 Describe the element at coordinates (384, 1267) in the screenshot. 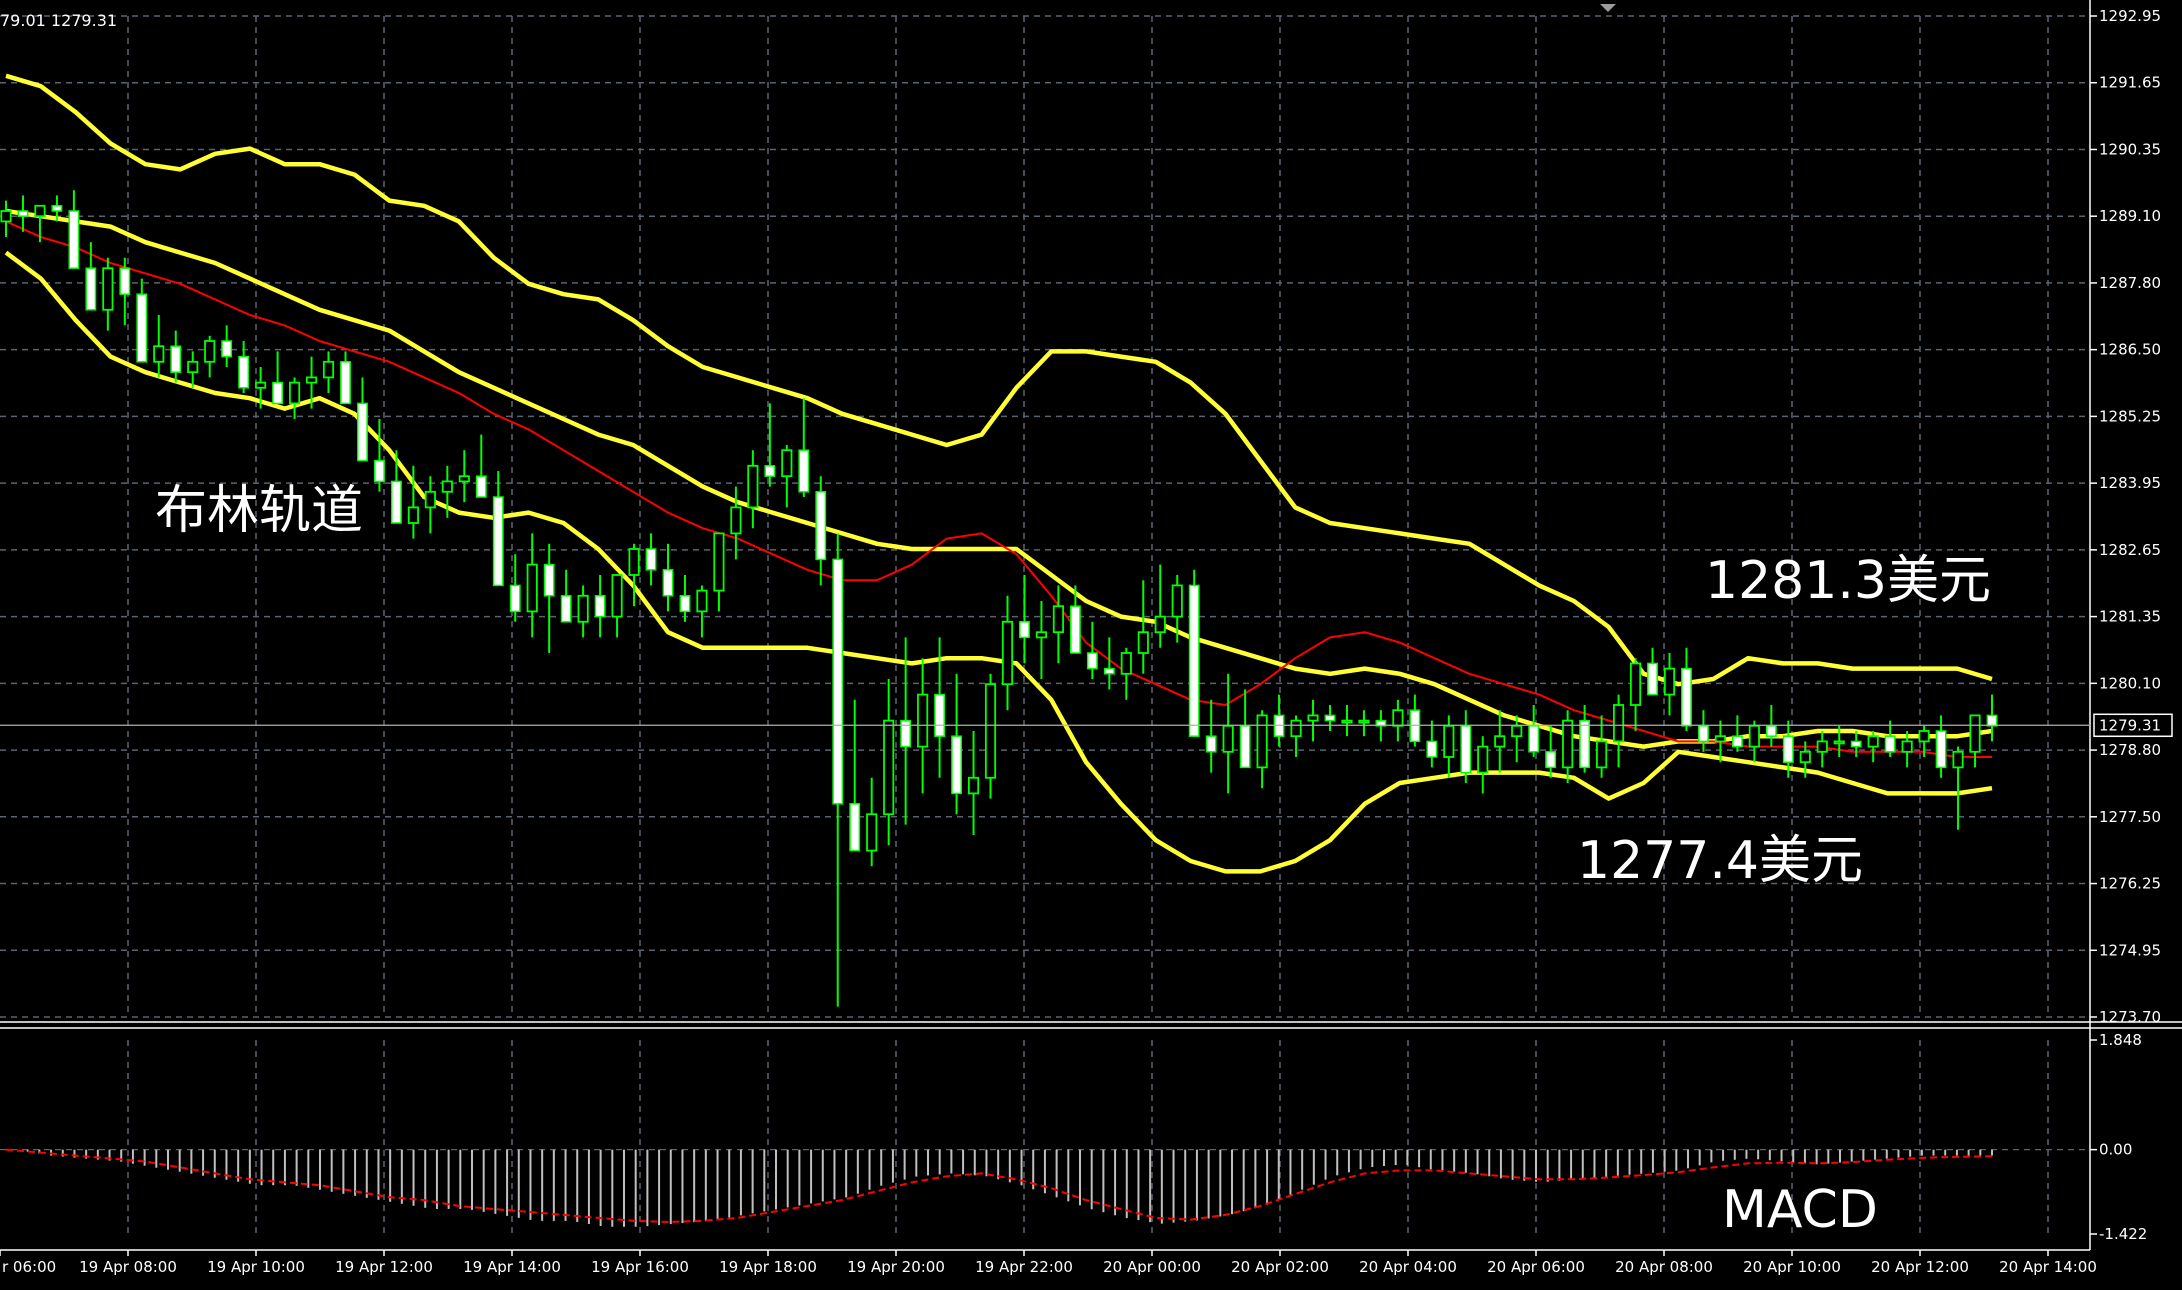

I see `time-tick-label: 19 Apr 12:00` at that location.